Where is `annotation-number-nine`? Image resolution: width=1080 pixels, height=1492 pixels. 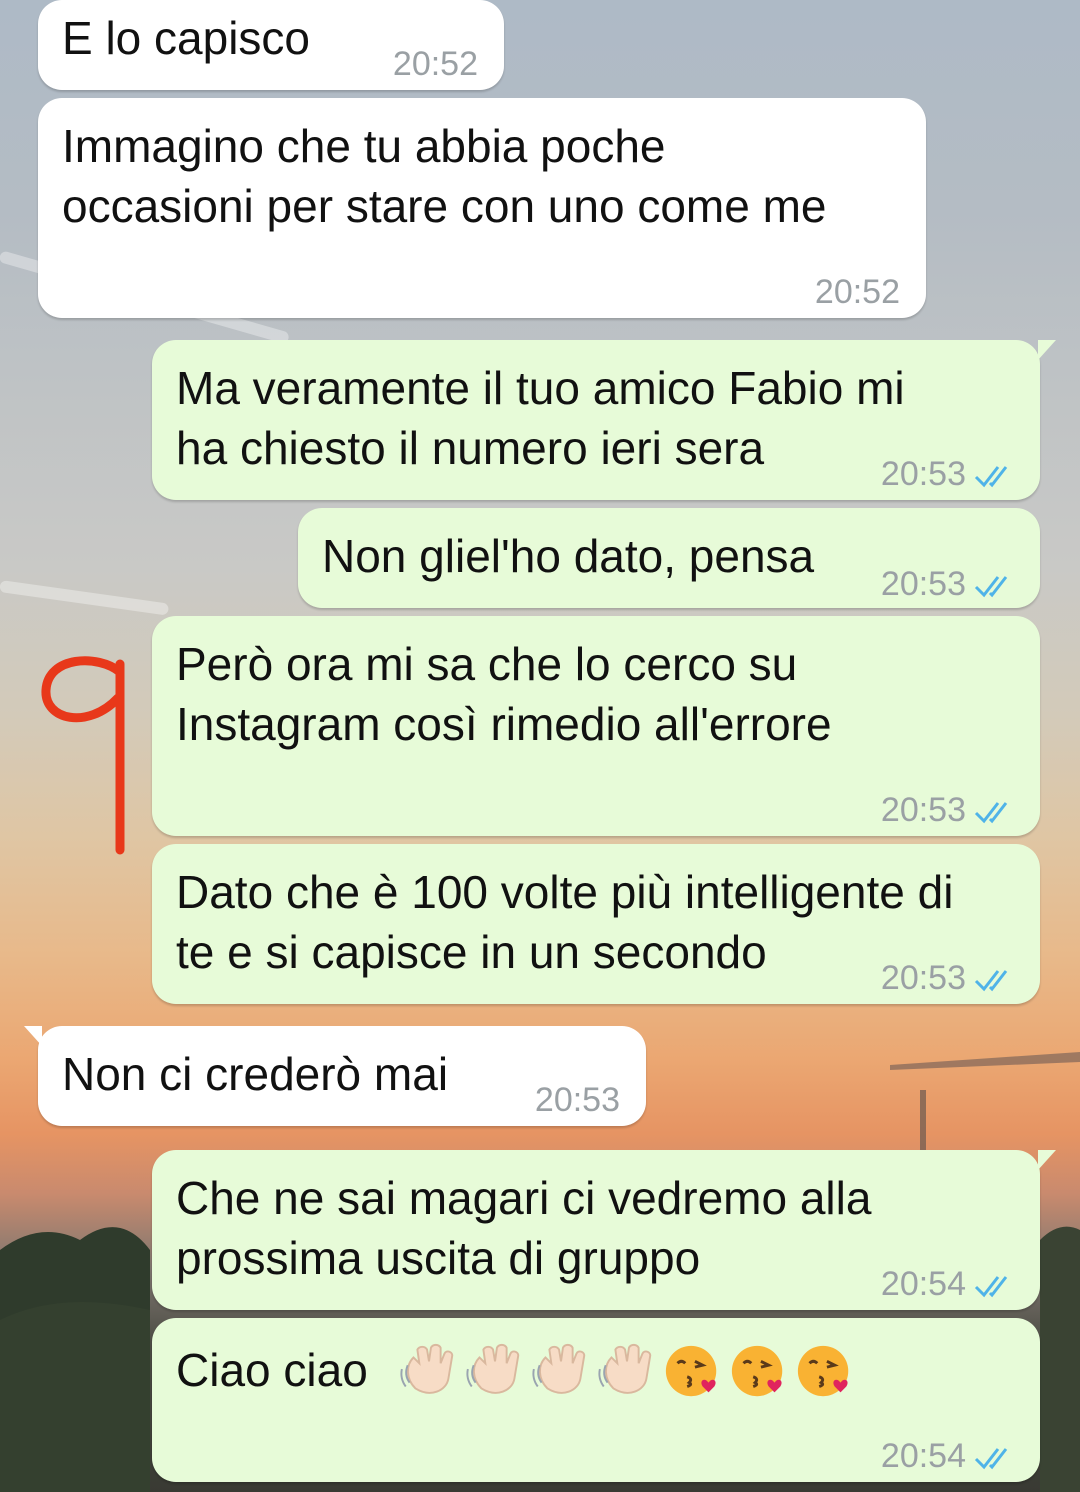
annotation-number-nine is located at coordinates (83, 755).